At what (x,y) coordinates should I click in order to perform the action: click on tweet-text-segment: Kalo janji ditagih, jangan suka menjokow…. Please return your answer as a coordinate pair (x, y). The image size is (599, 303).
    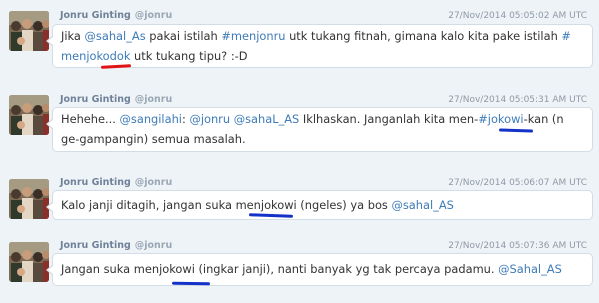
    Looking at the image, I should click on (226, 205).